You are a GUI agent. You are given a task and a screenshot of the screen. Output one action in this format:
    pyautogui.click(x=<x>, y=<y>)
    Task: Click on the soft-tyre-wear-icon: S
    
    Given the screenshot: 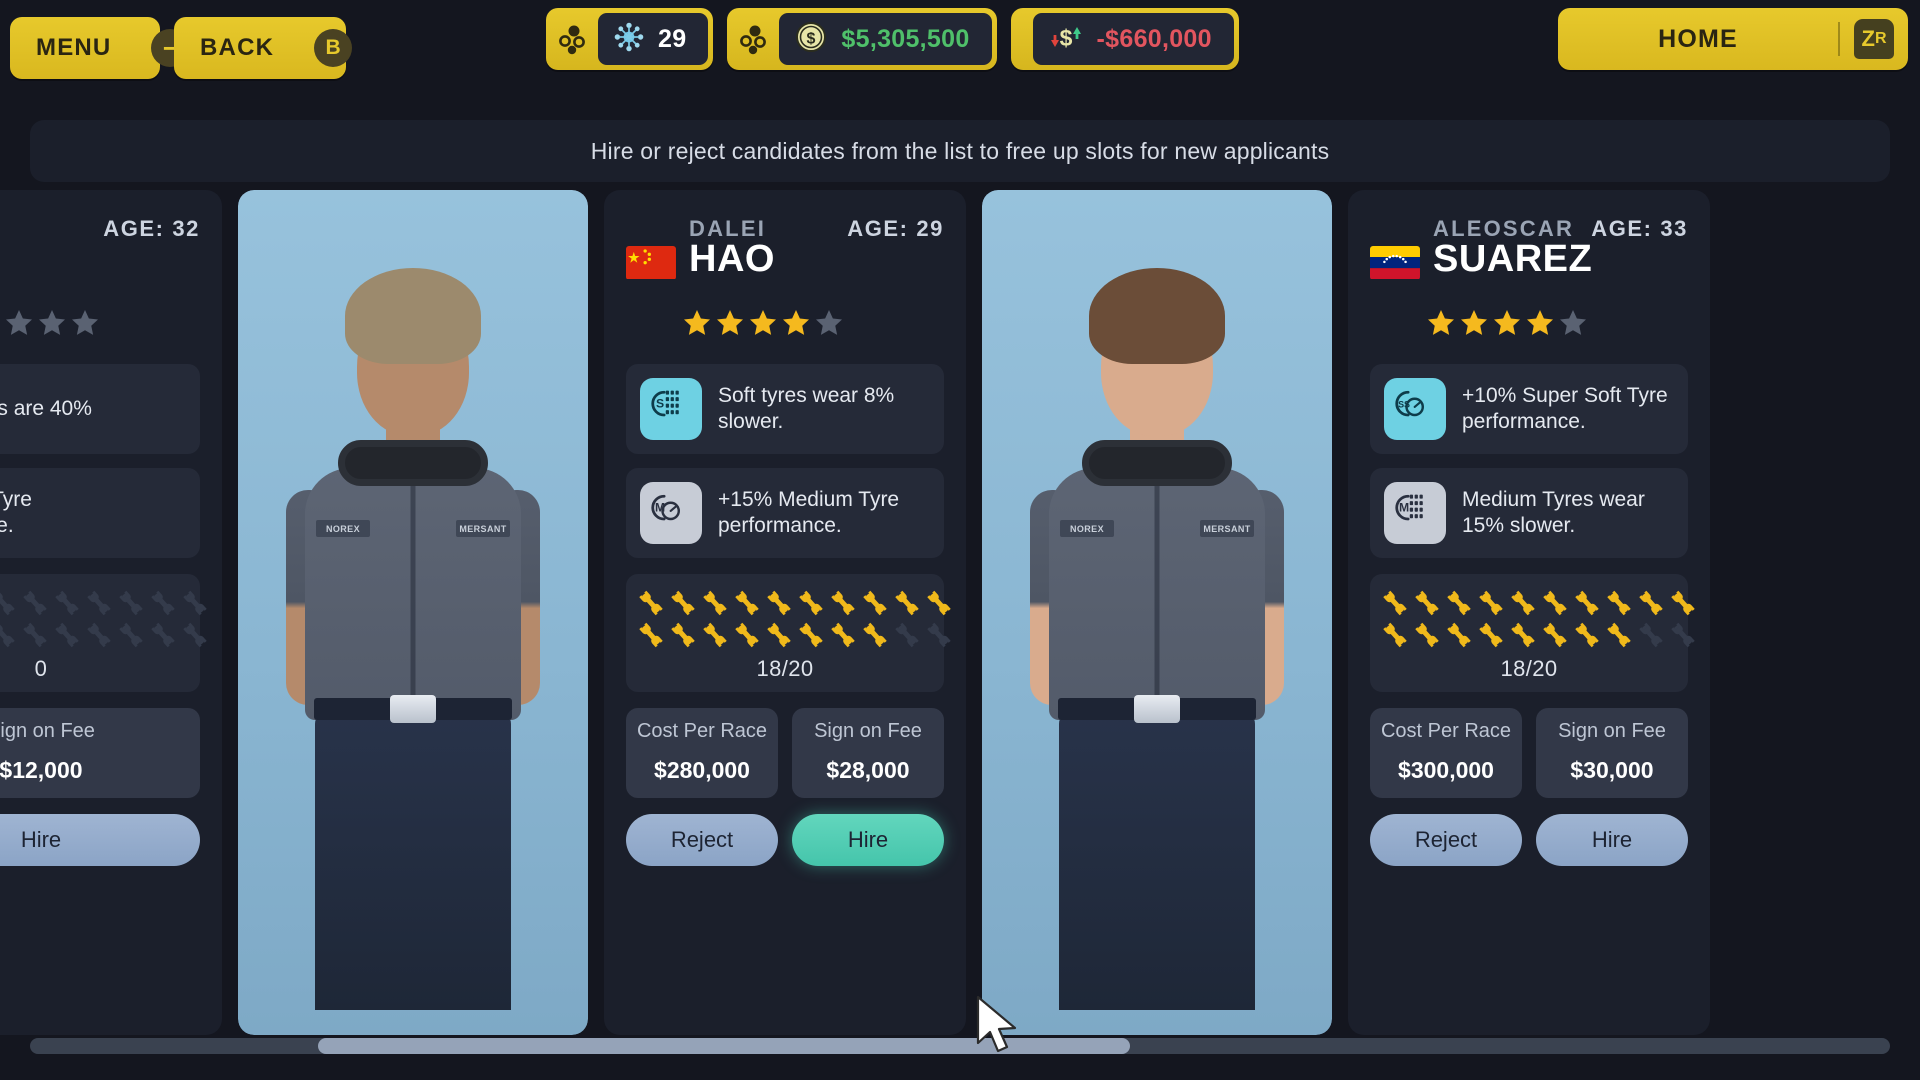 What is the action you would take?
    pyautogui.click(x=665, y=403)
    